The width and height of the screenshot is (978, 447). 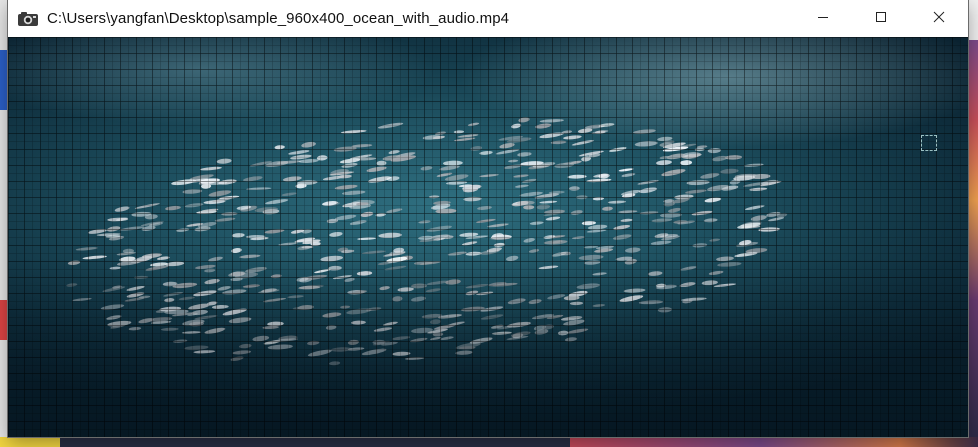 I want to click on desktop-left-edge, so click(x=4, y=223).